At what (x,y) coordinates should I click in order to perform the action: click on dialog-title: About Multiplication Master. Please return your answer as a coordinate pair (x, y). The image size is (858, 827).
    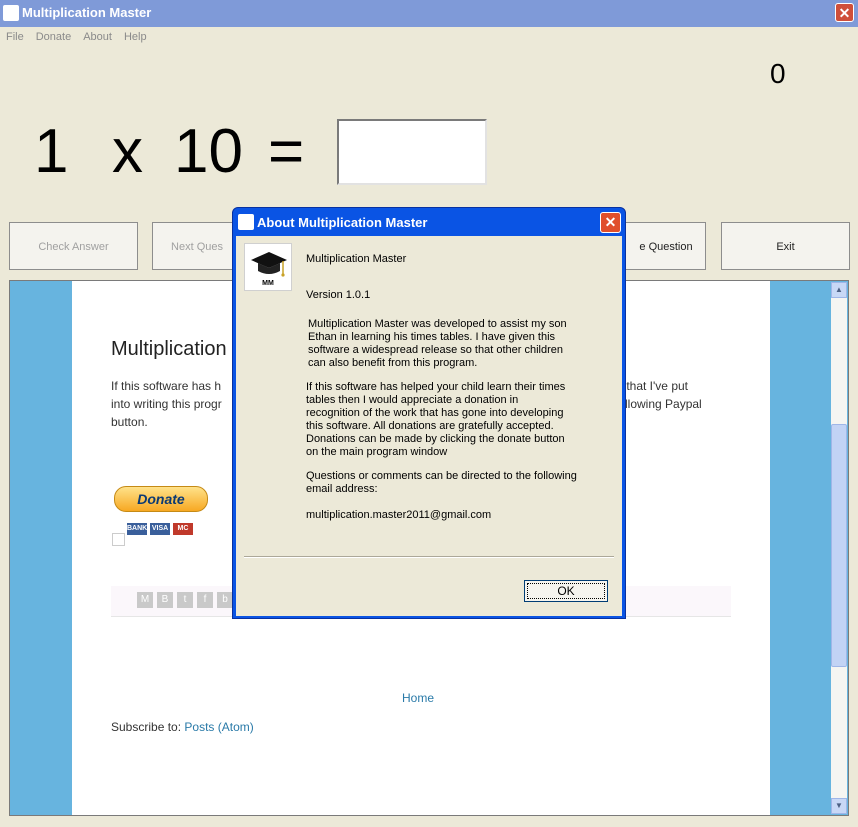
    Looking at the image, I should click on (342, 222).